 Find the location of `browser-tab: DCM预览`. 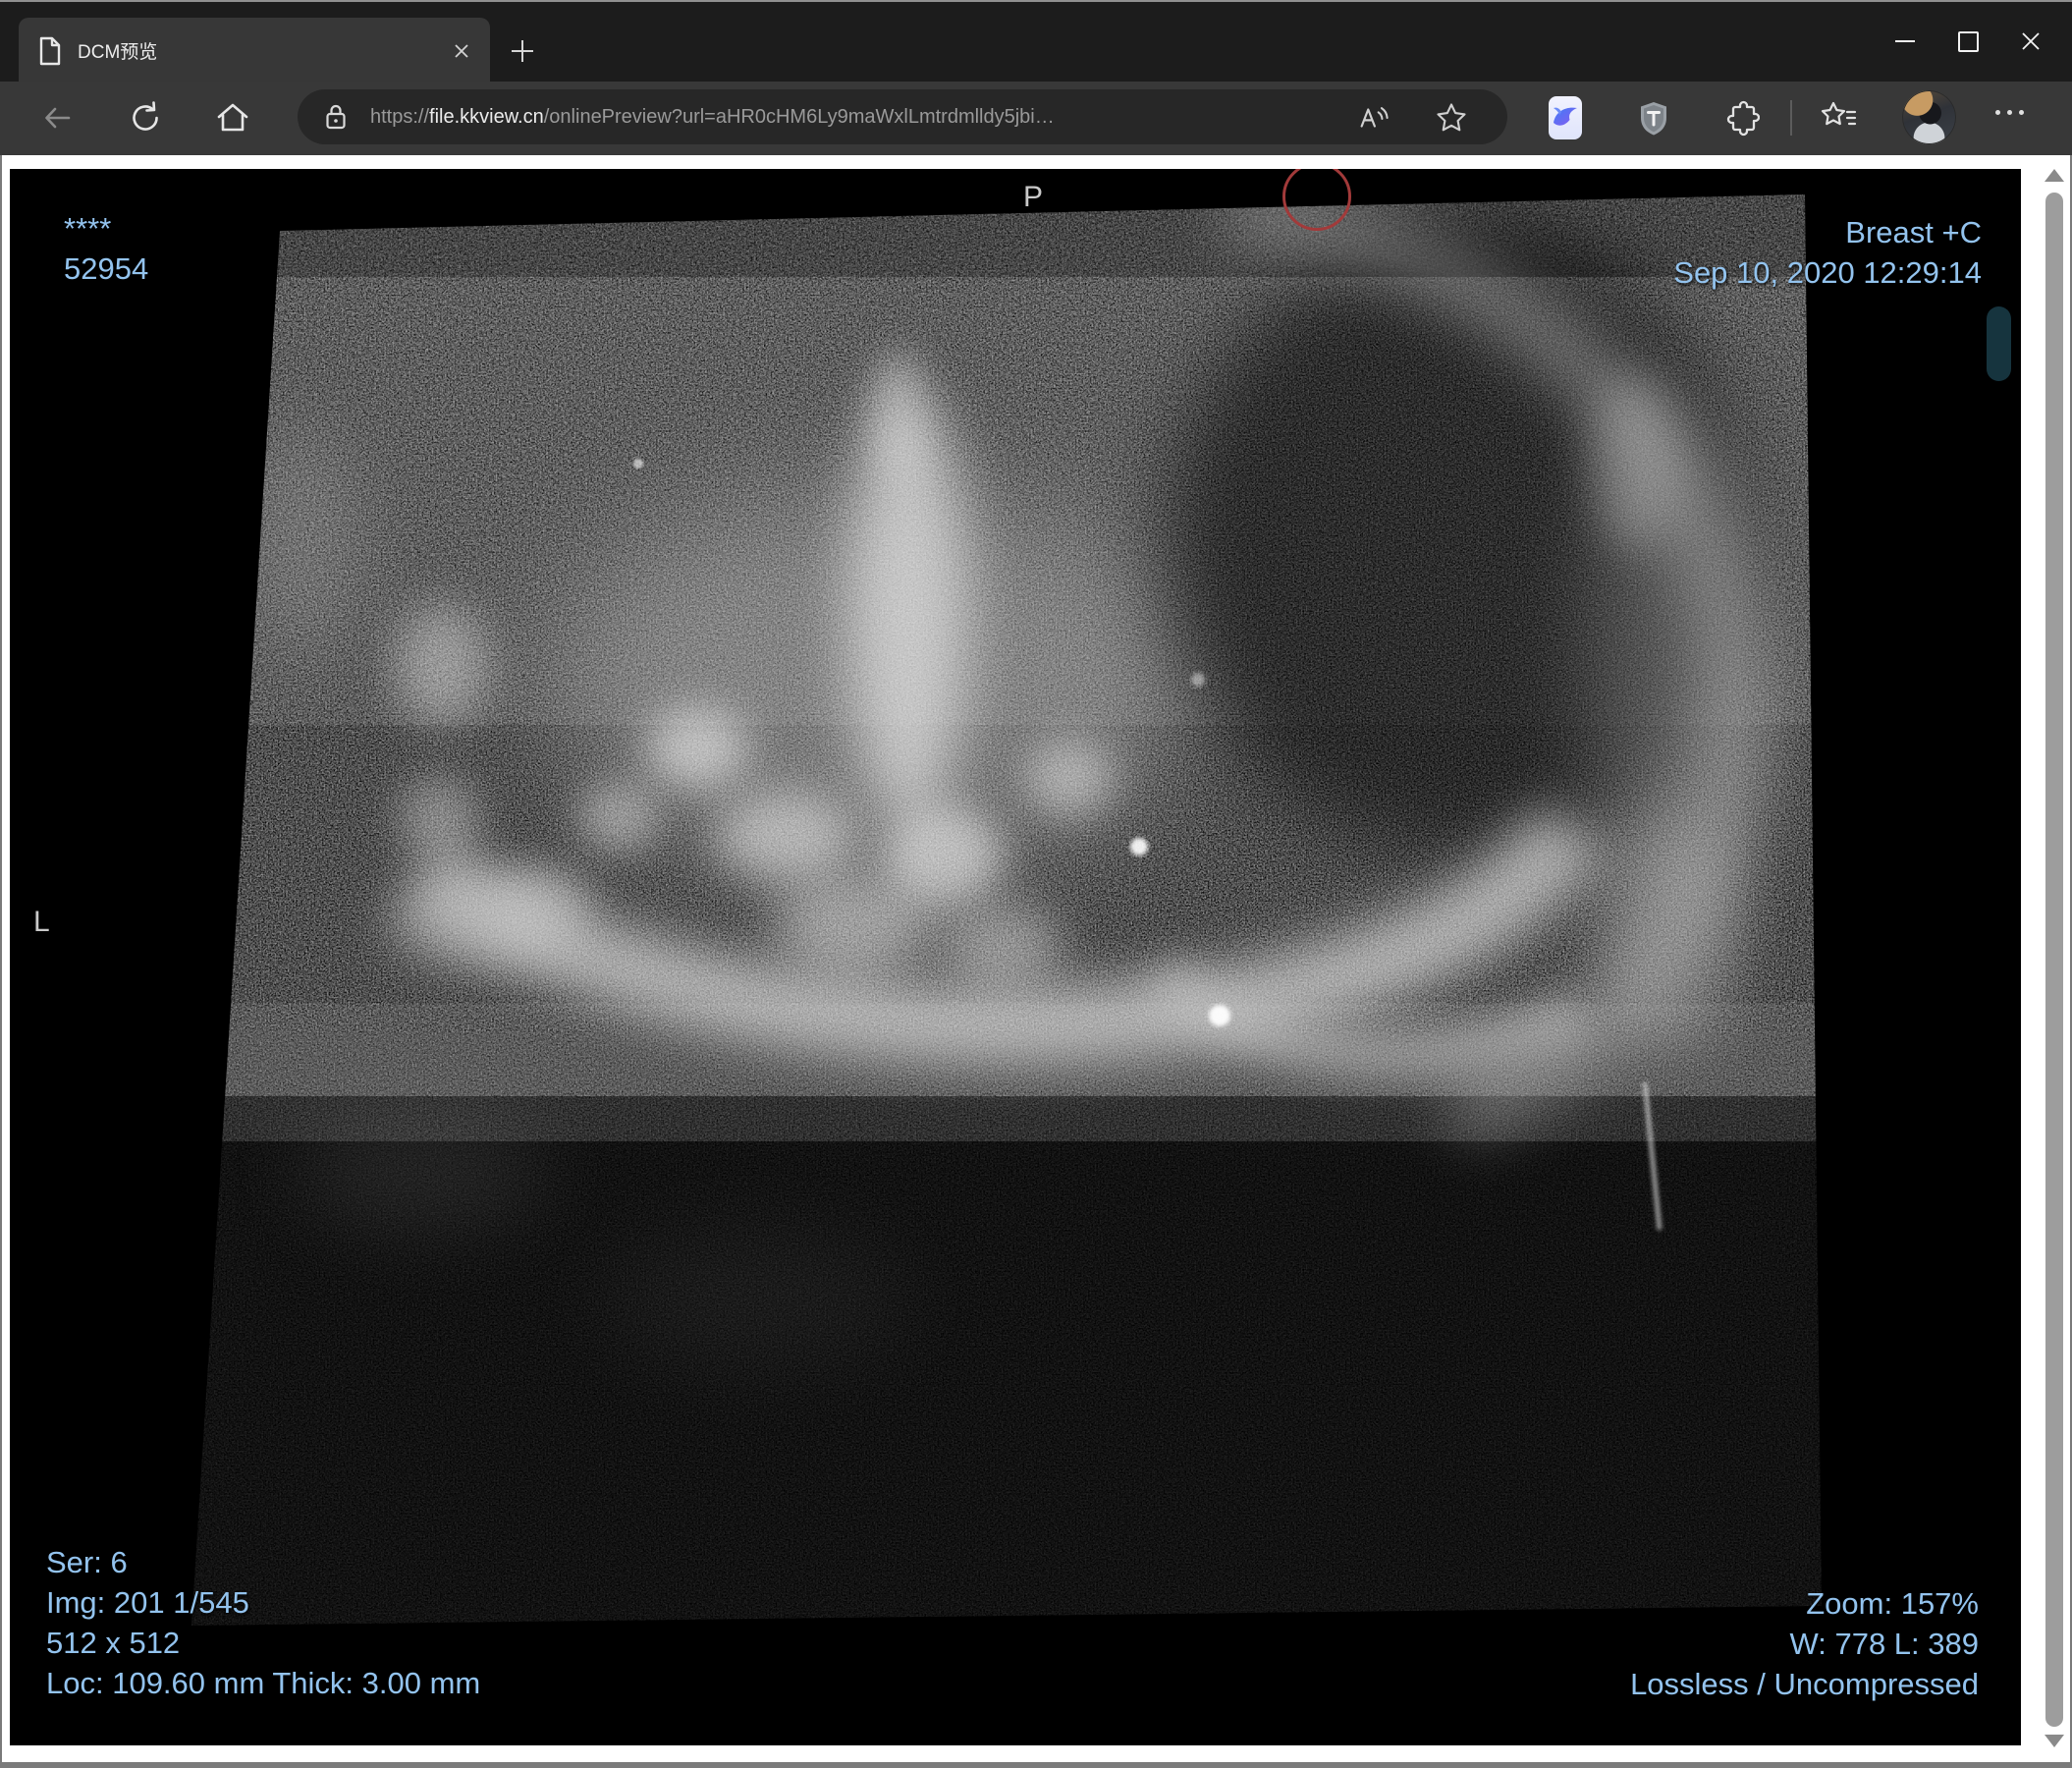

browser-tab: DCM预览 is located at coordinates (255, 50).